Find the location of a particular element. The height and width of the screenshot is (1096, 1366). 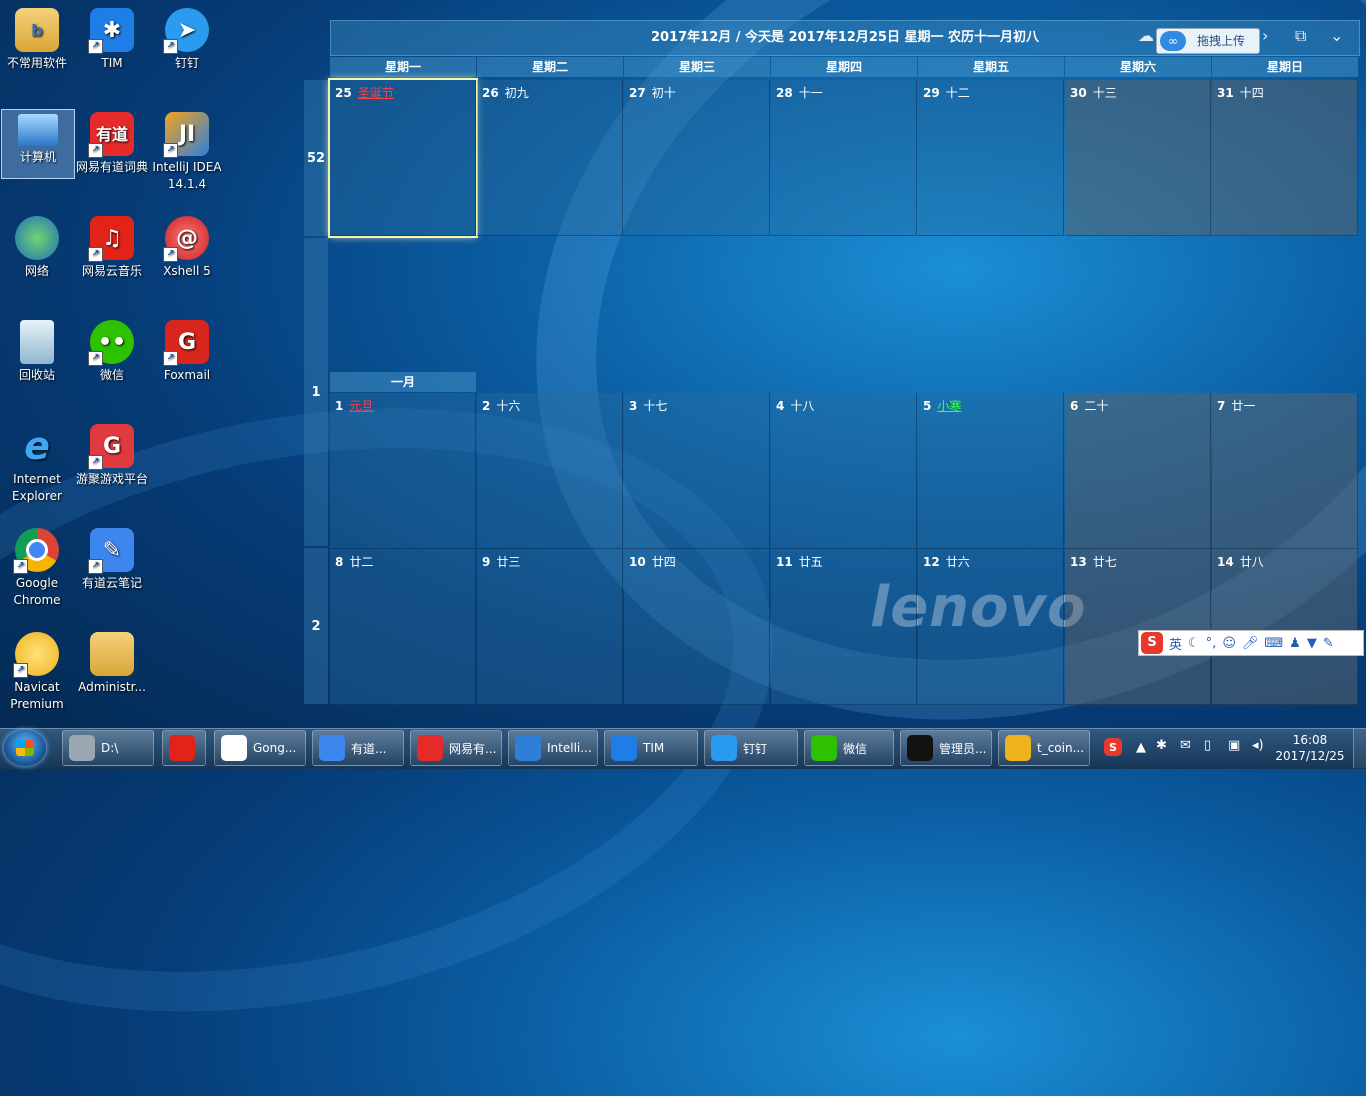

taskbar-button-label: 钉钉 is located at coordinates (755, 748).